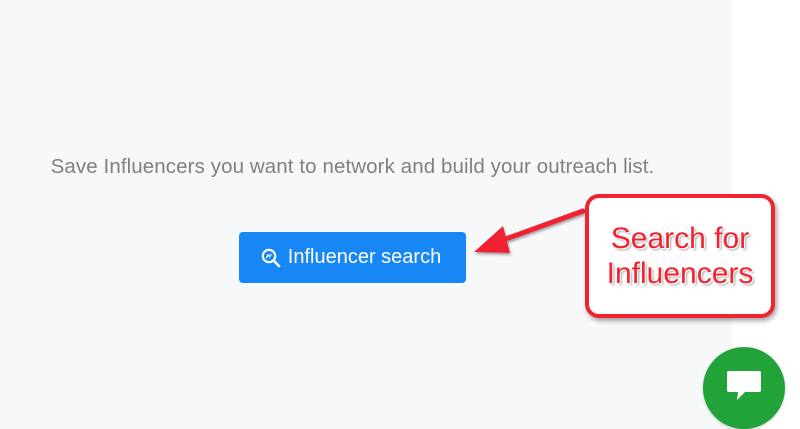  I want to click on chat-bubble-icon, so click(744, 388).